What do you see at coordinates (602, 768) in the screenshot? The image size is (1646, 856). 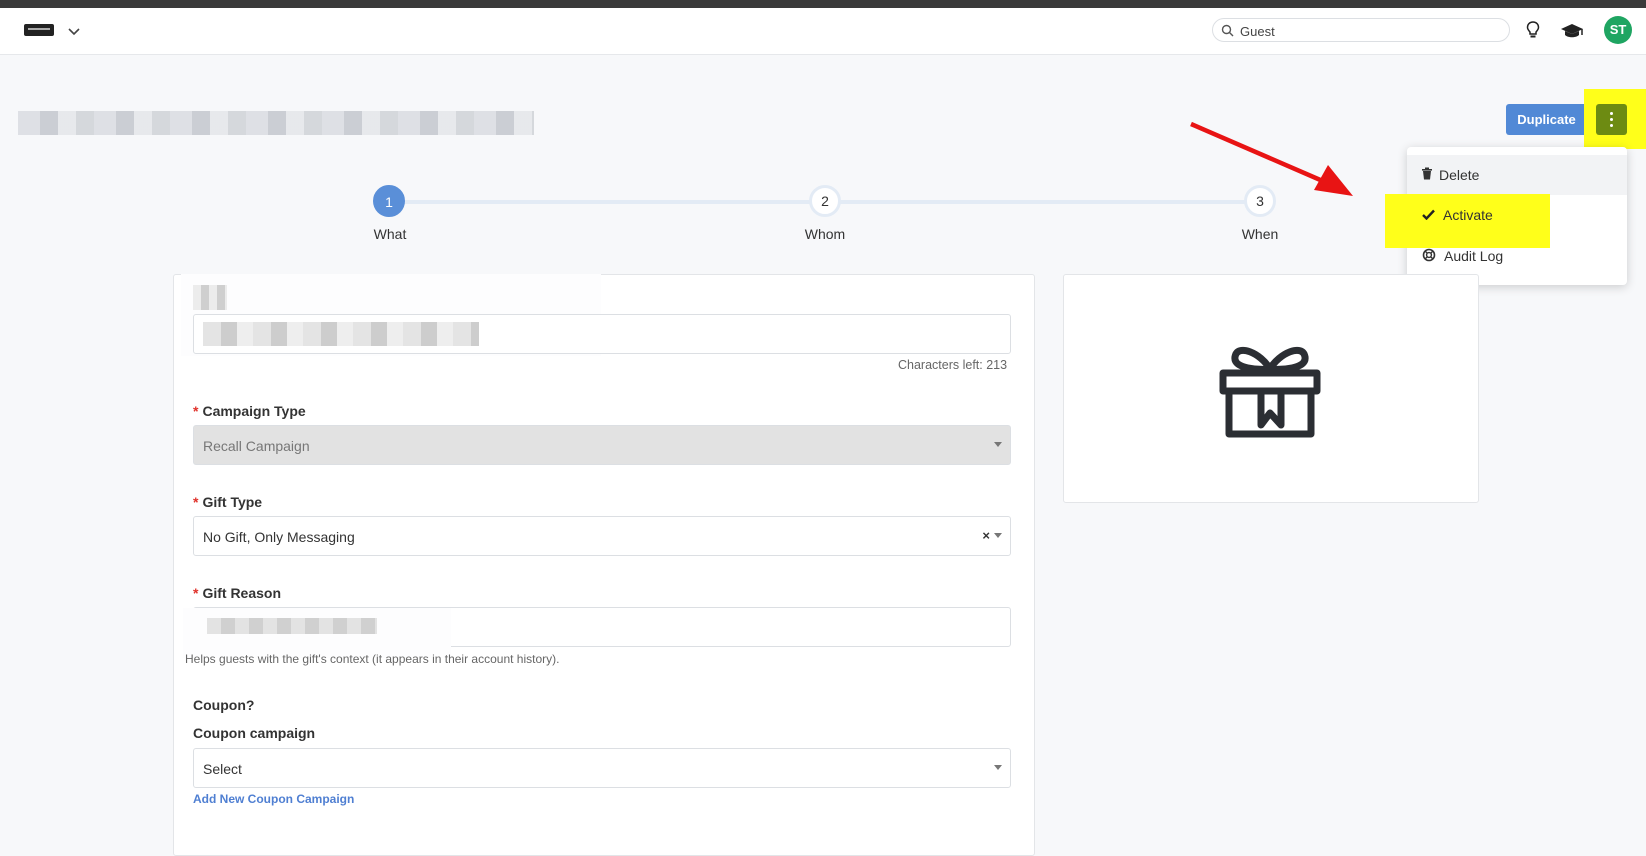 I see `coupon-campaign-select: Select` at bounding box center [602, 768].